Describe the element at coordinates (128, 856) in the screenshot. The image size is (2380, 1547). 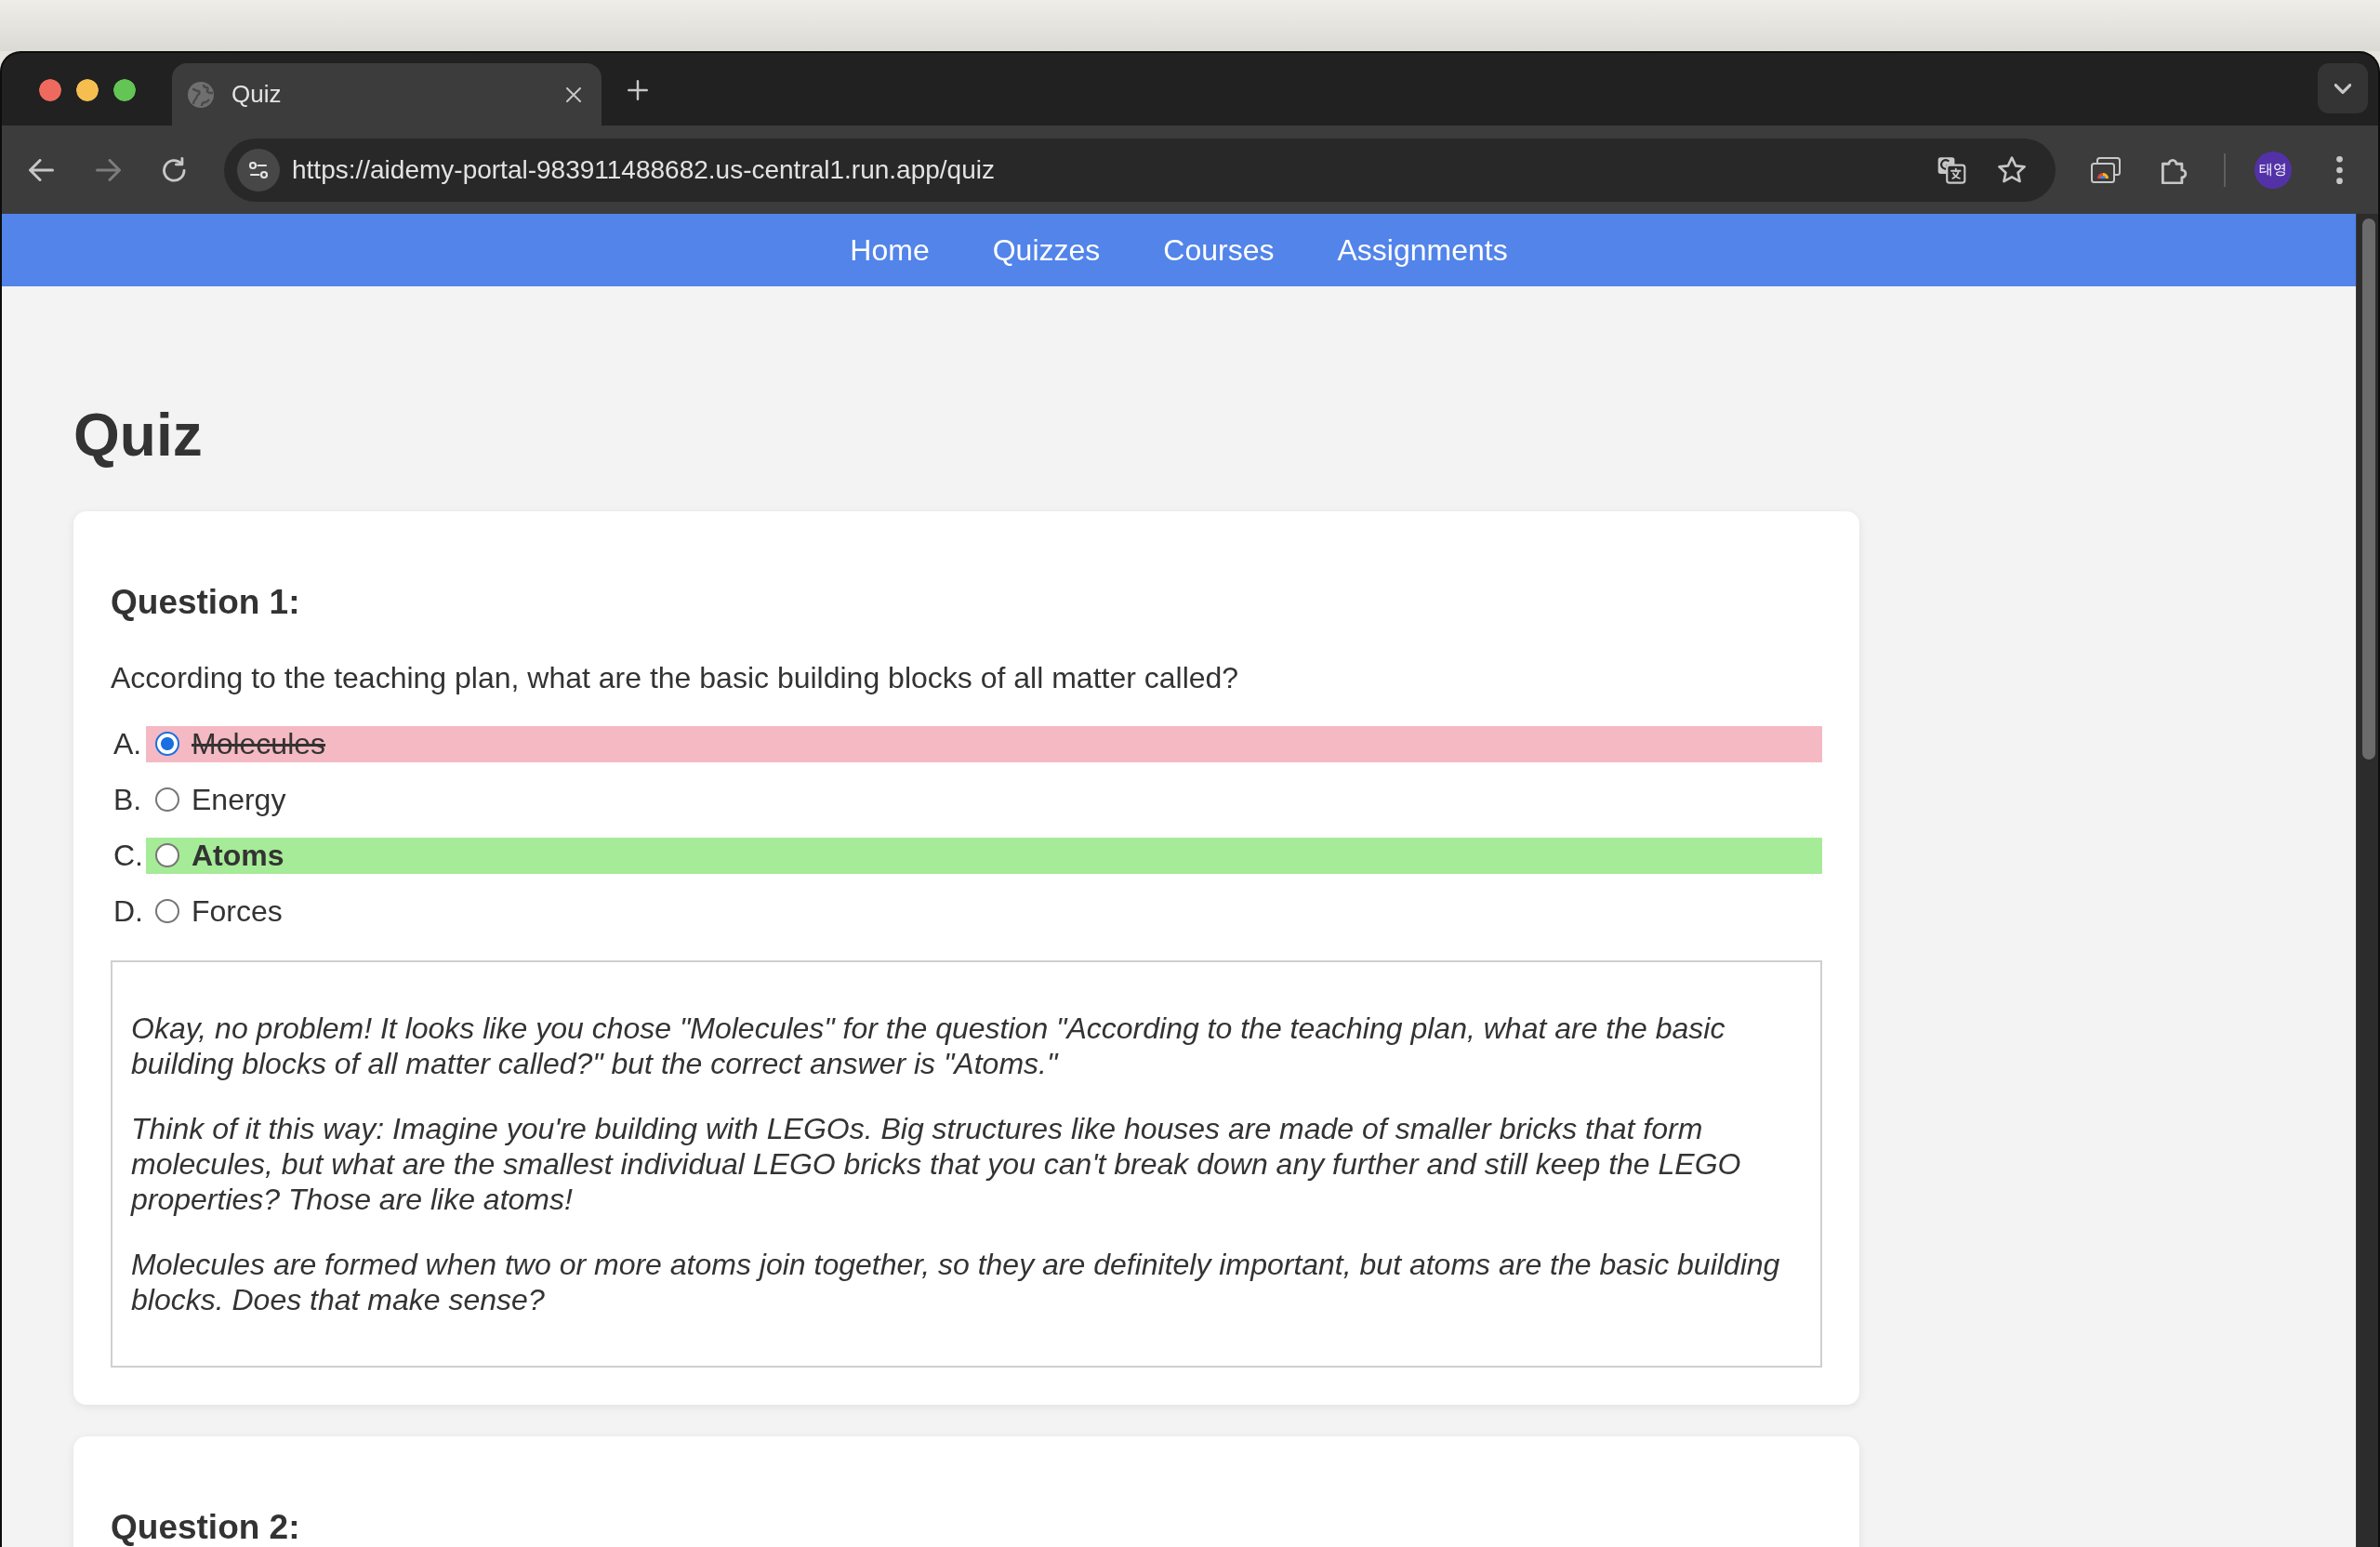
I see `option-letter: C.` at that location.